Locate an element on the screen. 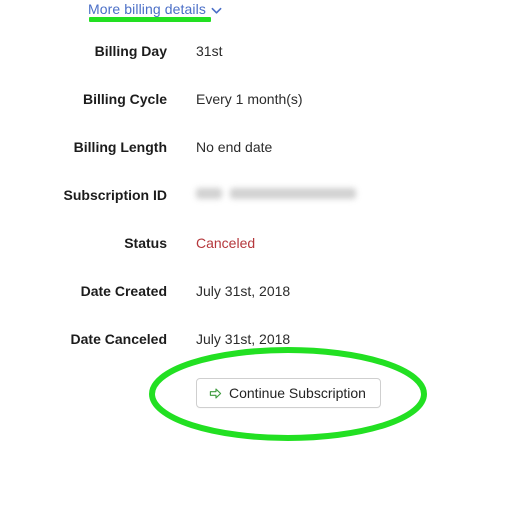 The image size is (527, 531). continue-subscription-button: Continue Subscription is located at coordinates (288, 393).